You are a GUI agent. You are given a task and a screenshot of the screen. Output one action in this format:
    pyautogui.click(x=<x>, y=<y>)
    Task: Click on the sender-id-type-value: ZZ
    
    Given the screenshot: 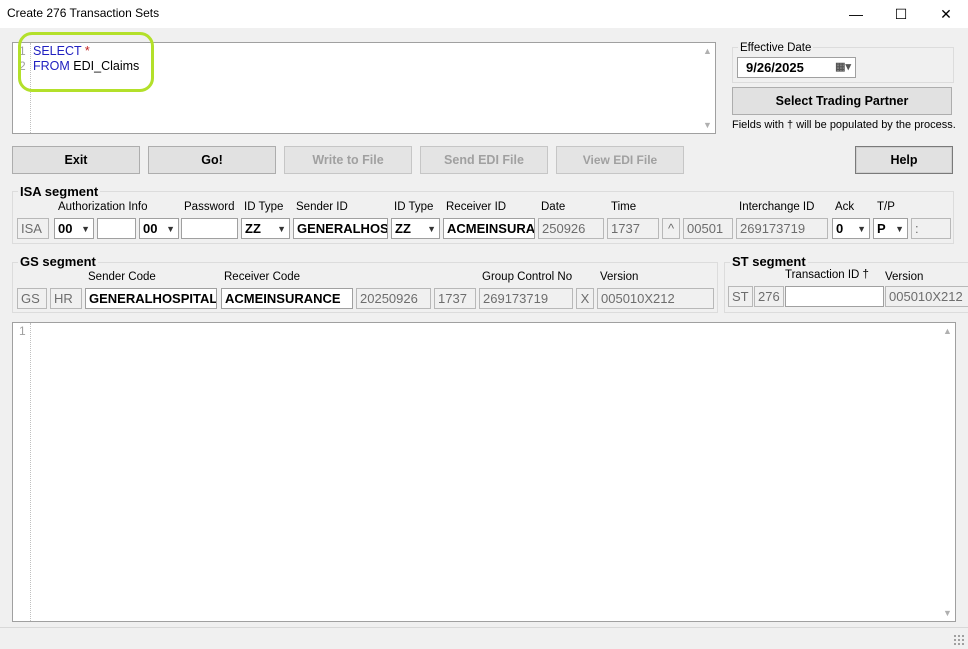 What is the action you would take?
    pyautogui.click(x=253, y=228)
    